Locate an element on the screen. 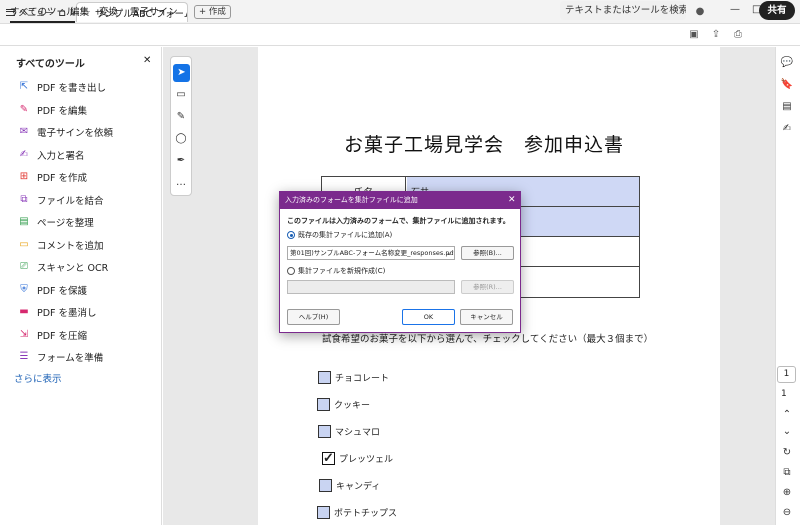  snack-option: チョコレート is located at coordinates (353, 377).